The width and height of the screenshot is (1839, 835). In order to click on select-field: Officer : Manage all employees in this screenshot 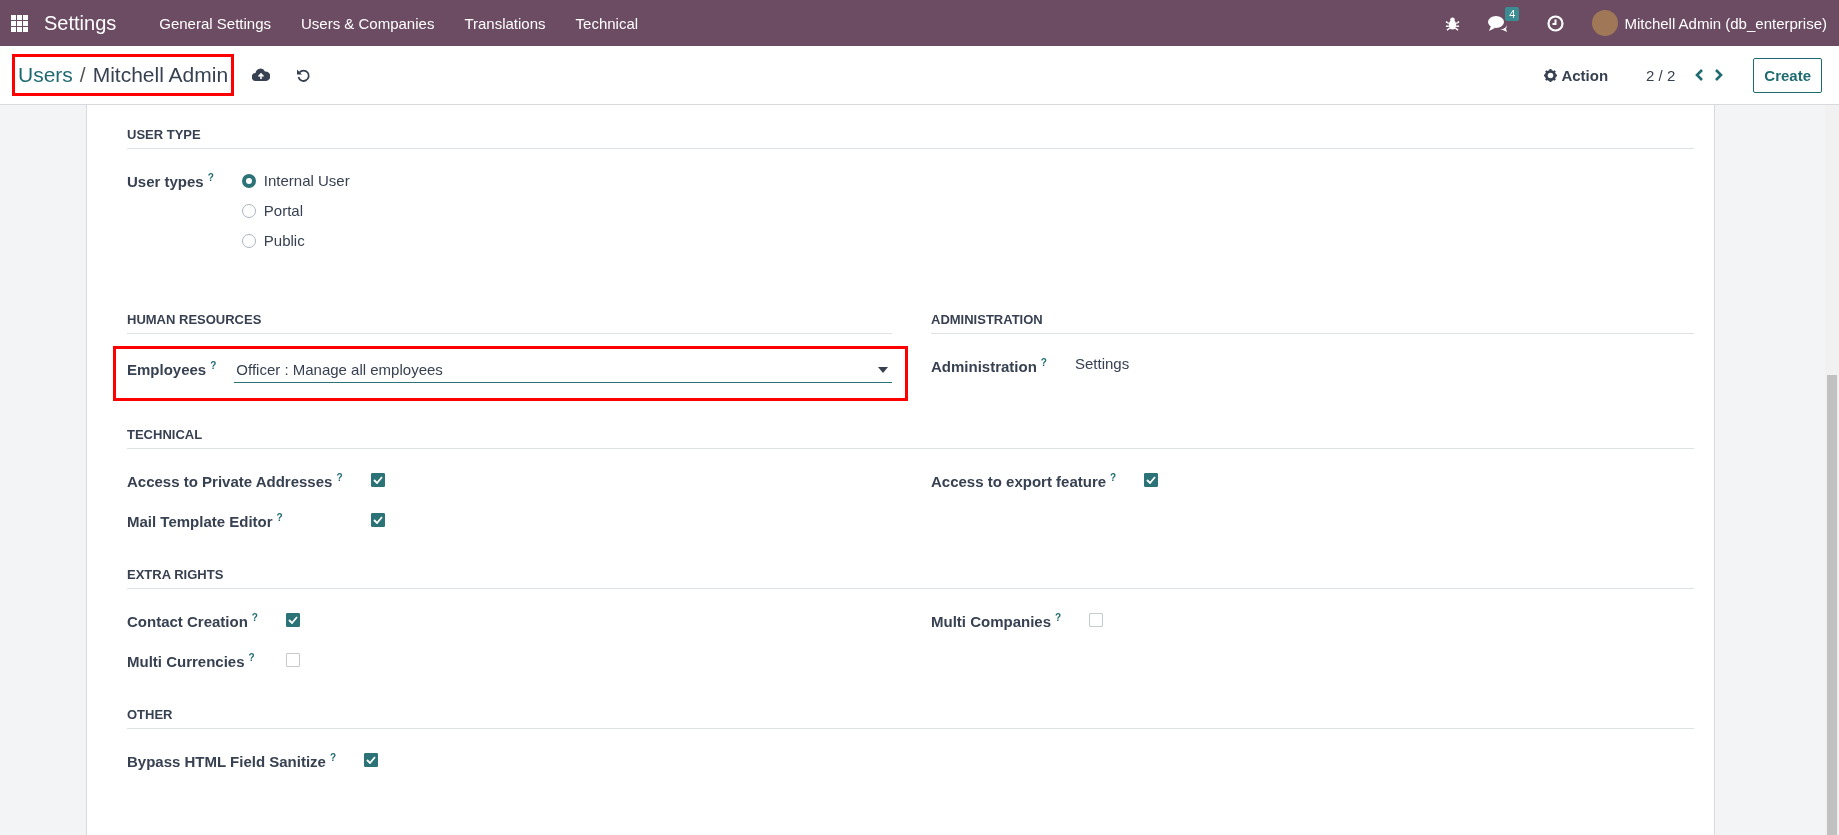, I will do `click(563, 370)`.